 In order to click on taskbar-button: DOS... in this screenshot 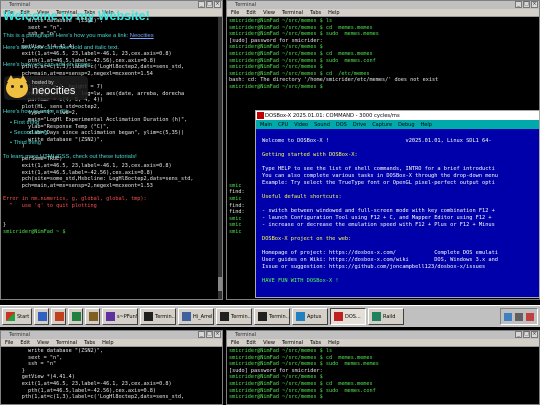, I will do `click(348, 316)`.